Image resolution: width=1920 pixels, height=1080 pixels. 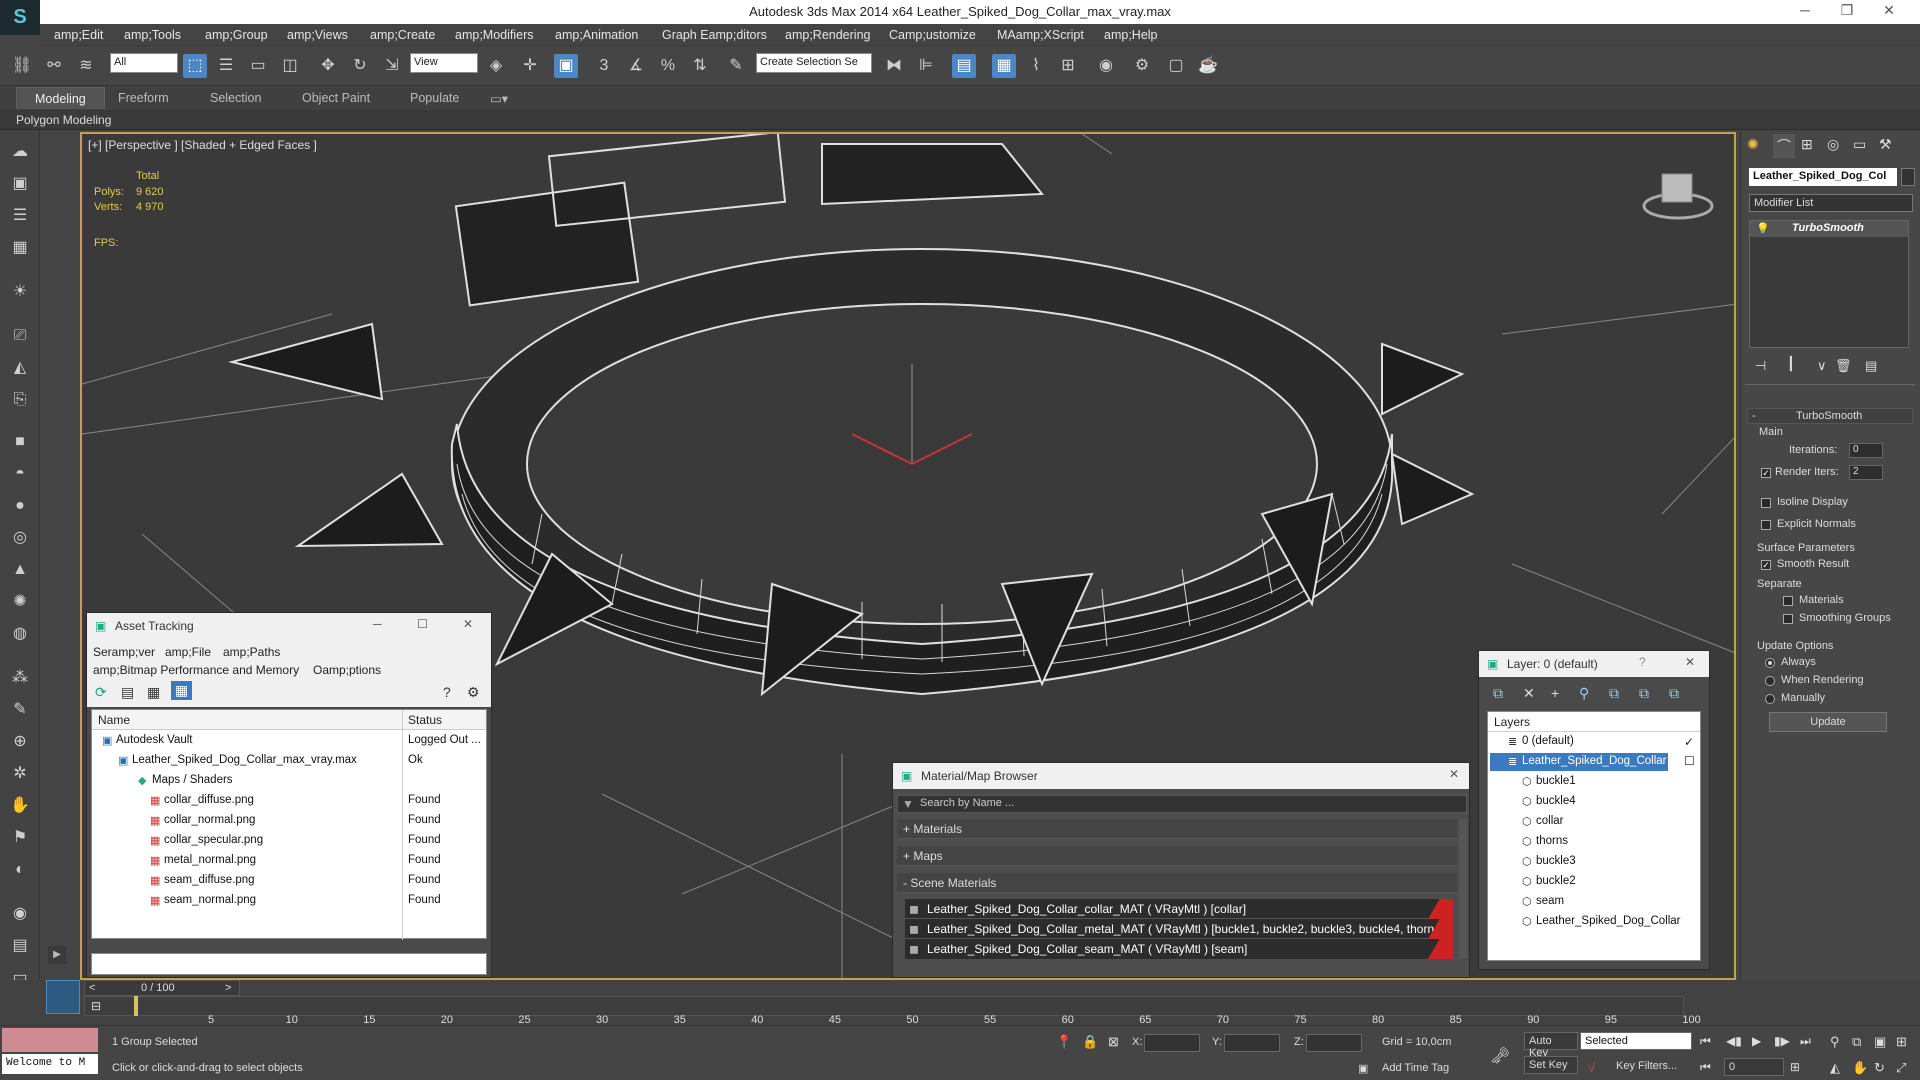 What do you see at coordinates (1551, 1065) in the screenshot?
I see `set-key-button: Set Key` at bounding box center [1551, 1065].